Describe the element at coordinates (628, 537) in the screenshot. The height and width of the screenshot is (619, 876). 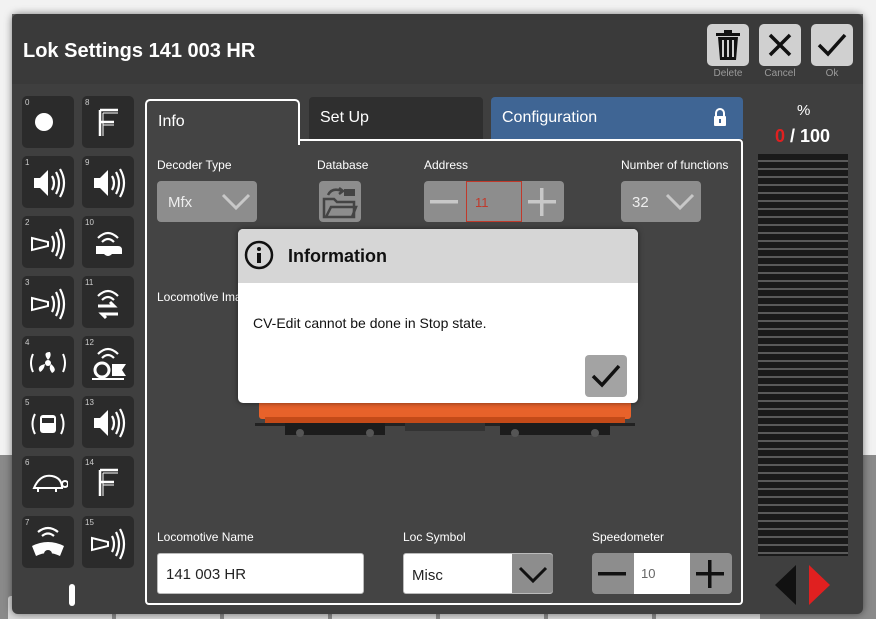
I see `speedometer-label: Speedometer` at that location.